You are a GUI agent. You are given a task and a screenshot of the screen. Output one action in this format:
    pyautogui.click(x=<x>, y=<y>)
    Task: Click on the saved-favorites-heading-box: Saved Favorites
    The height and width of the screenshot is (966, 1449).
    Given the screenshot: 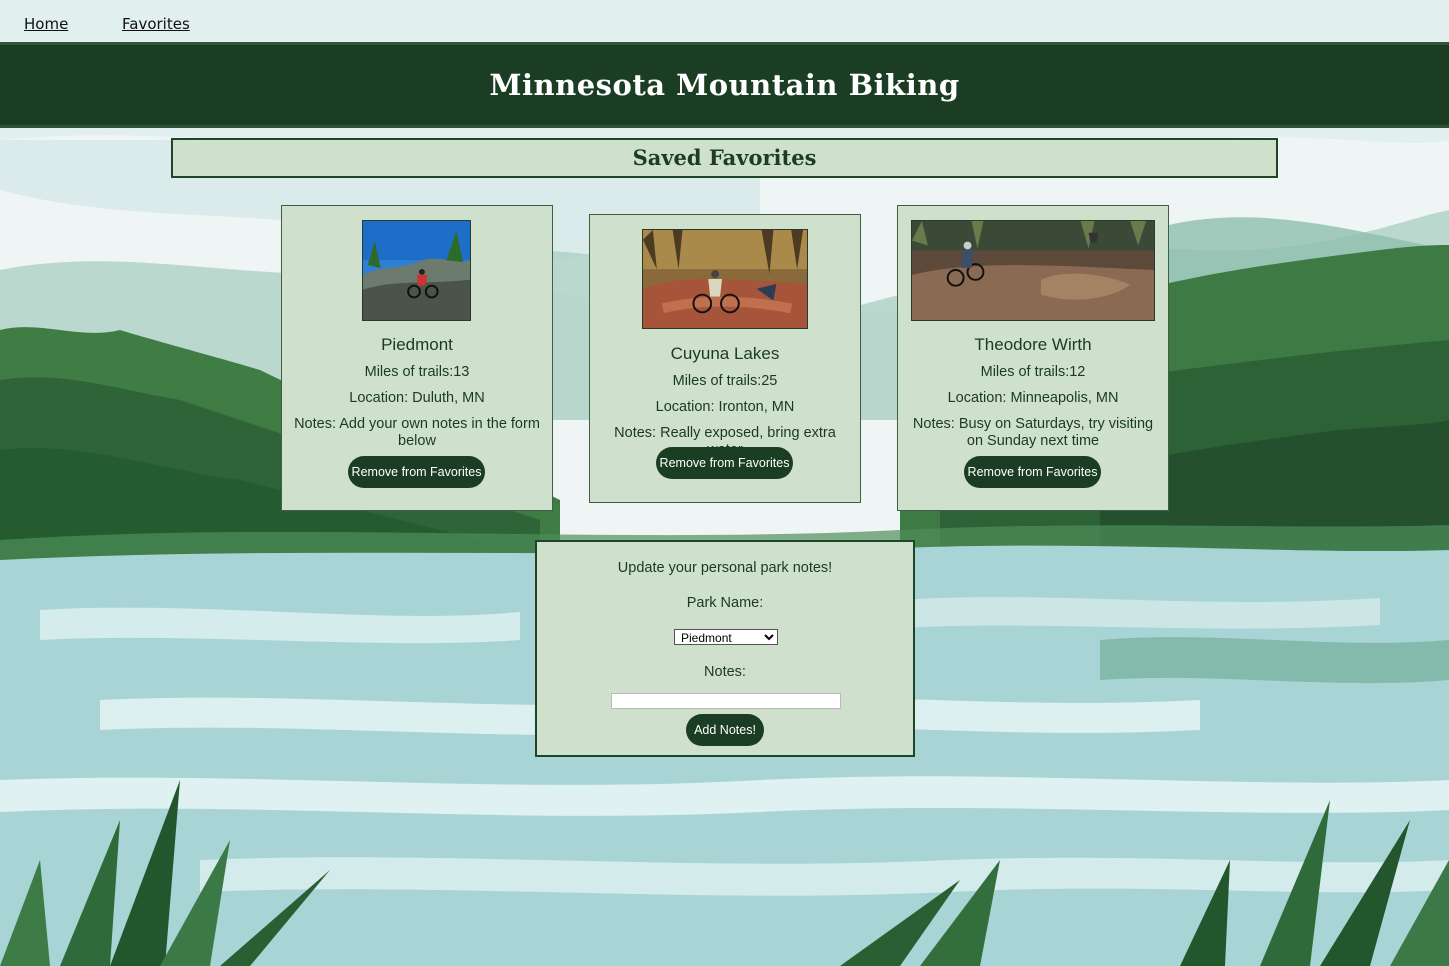 What is the action you would take?
    pyautogui.click(x=724, y=158)
    